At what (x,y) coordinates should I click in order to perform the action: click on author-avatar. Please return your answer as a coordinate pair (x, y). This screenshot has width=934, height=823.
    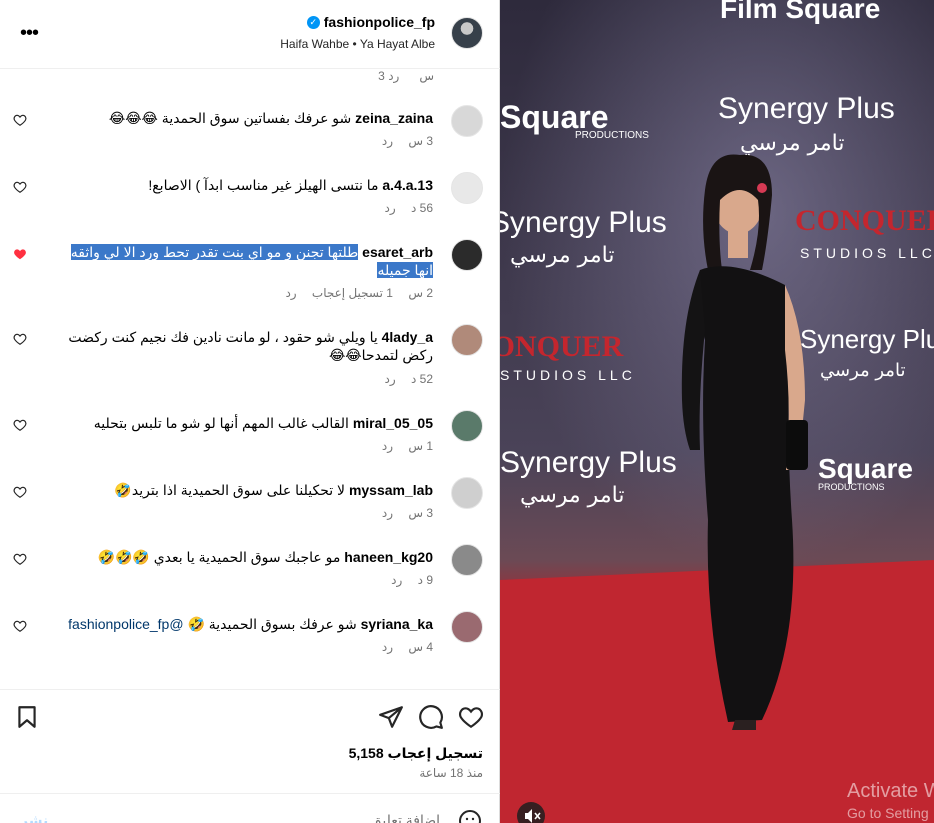
    Looking at the image, I should click on (467, 33).